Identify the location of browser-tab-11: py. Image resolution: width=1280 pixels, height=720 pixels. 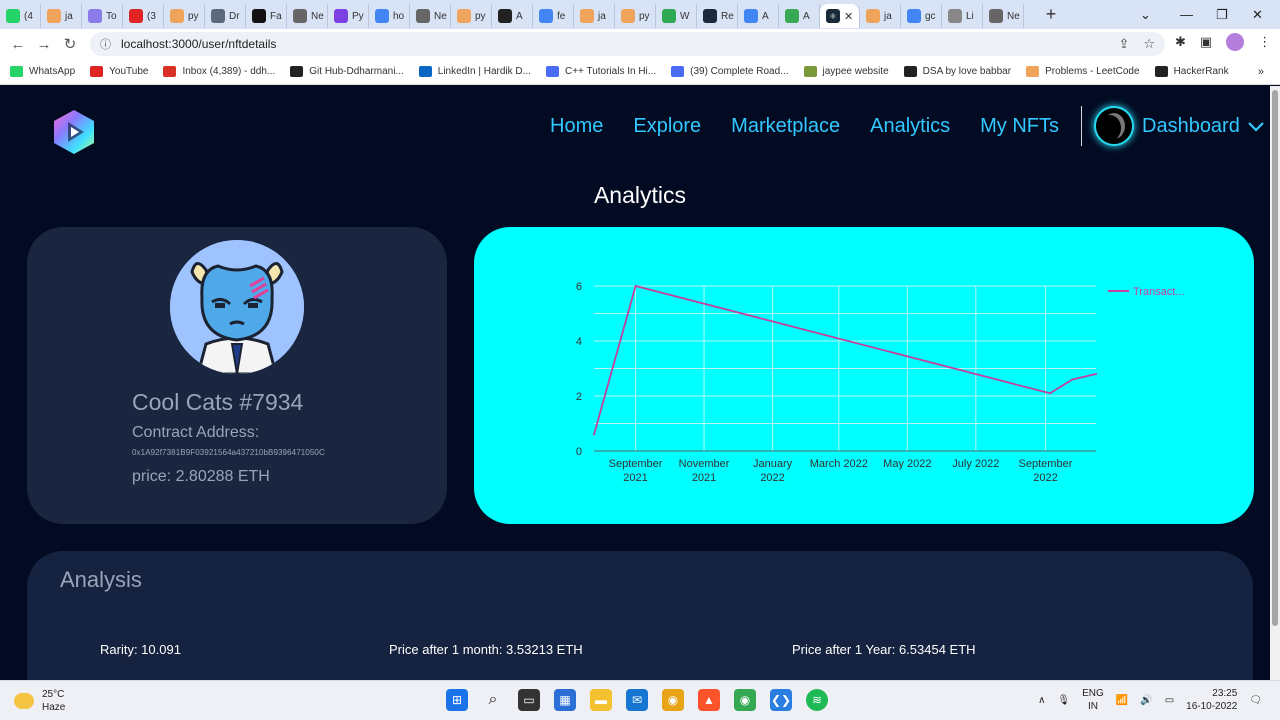
(471, 16).